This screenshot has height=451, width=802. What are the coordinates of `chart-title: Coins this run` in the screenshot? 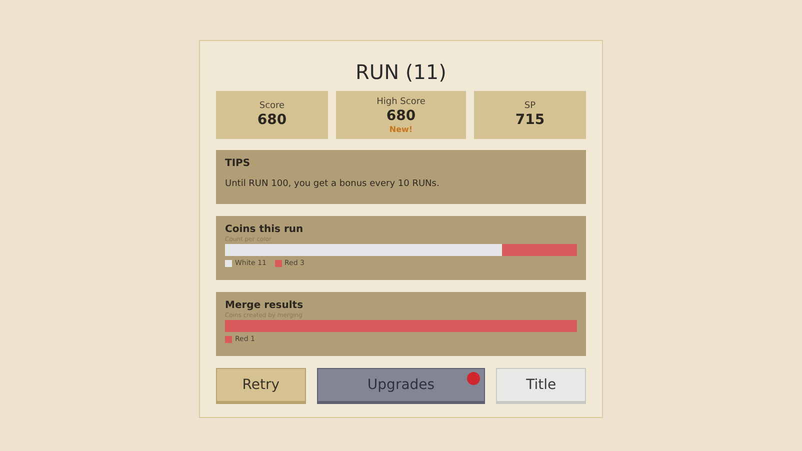 It's located at (264, 230).